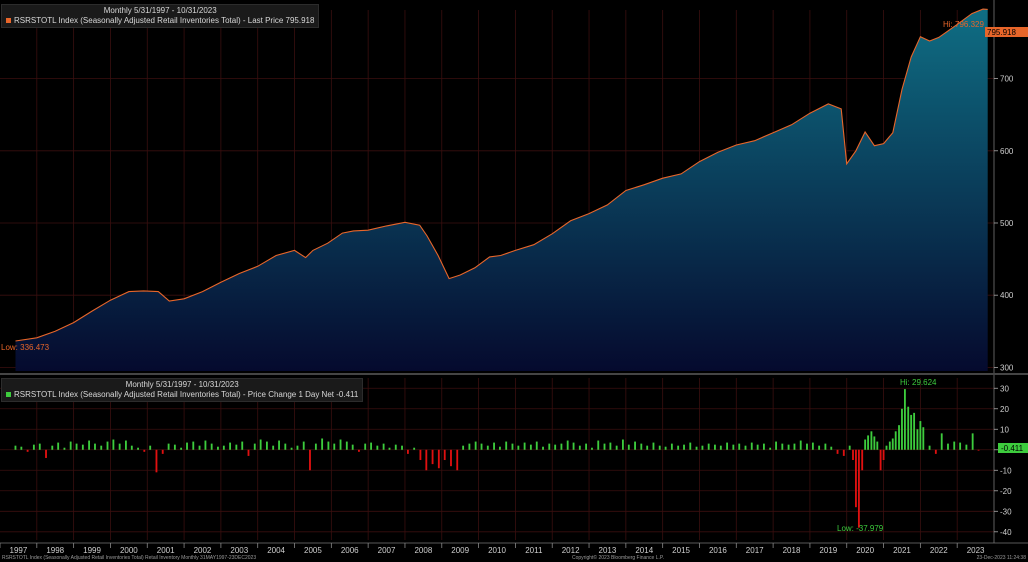 Image resolution: width=1028 pixels, height=562 pixels. What do you see at coordinates (182, 384) in the screenshot?
I see `bottom-legend-period: Monthly 5/31/1997 - 10/31/2023` at bounding box center [182, 384].